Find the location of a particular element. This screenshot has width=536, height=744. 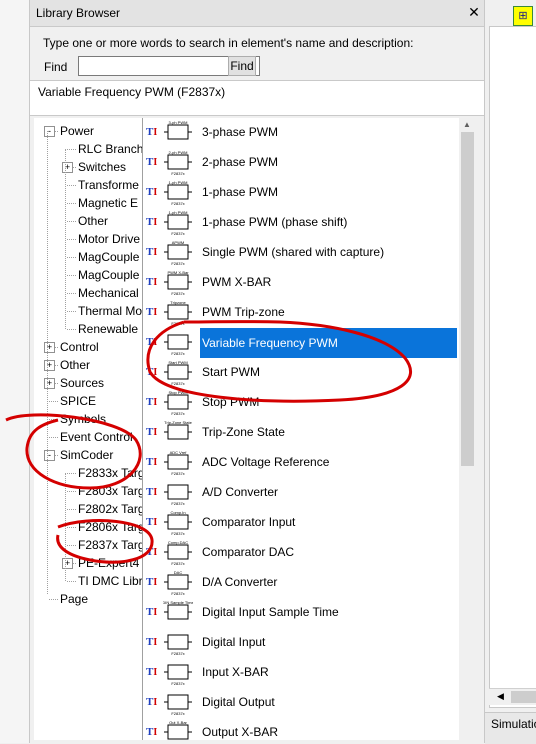

symbol-caption: 2-ph PWM is located at coordinates (178, 152).